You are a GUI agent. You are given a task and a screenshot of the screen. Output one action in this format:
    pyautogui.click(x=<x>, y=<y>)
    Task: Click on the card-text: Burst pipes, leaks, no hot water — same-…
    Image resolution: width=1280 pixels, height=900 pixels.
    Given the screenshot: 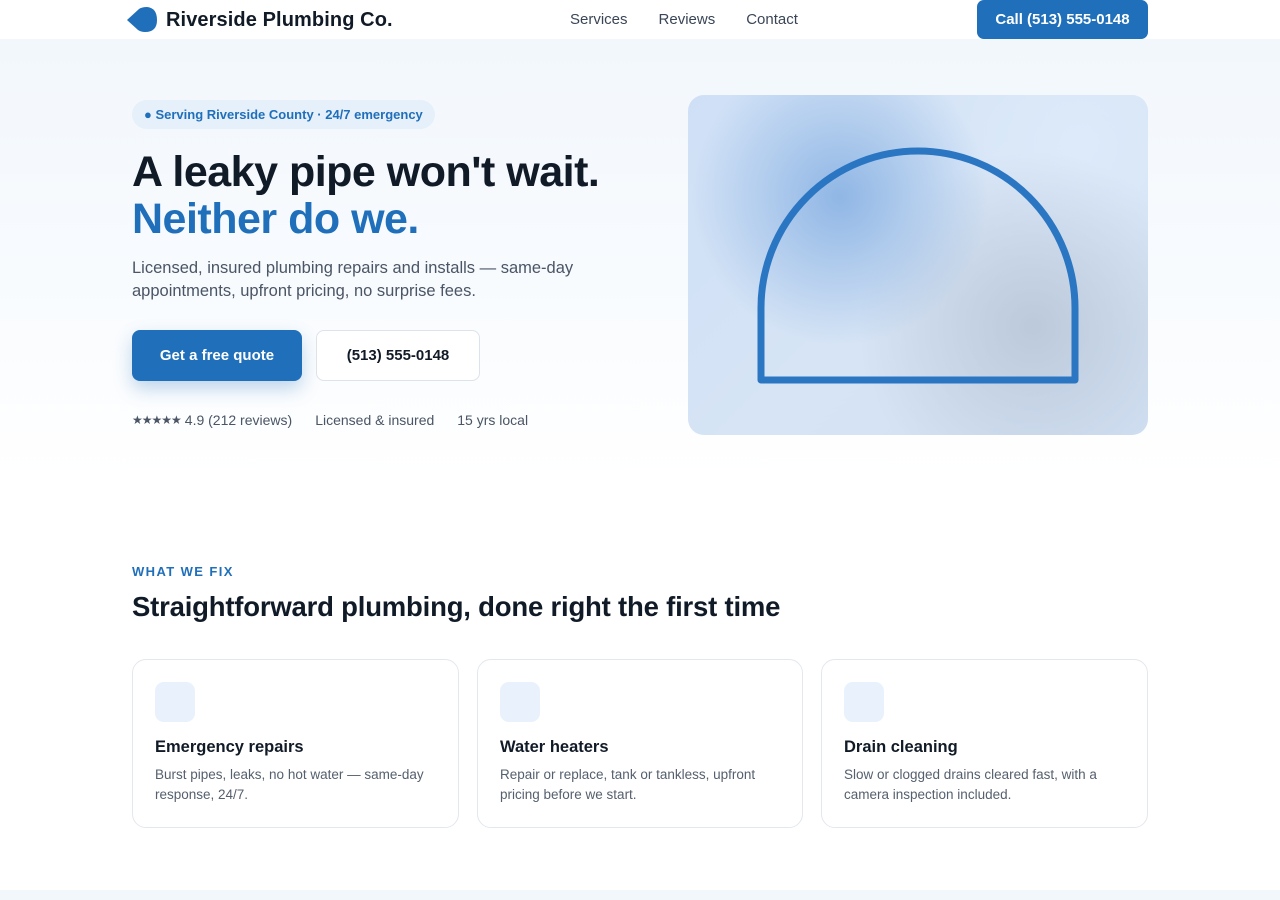 What is the action you would take?
    pyautogui.click(x=289, y=784)
    